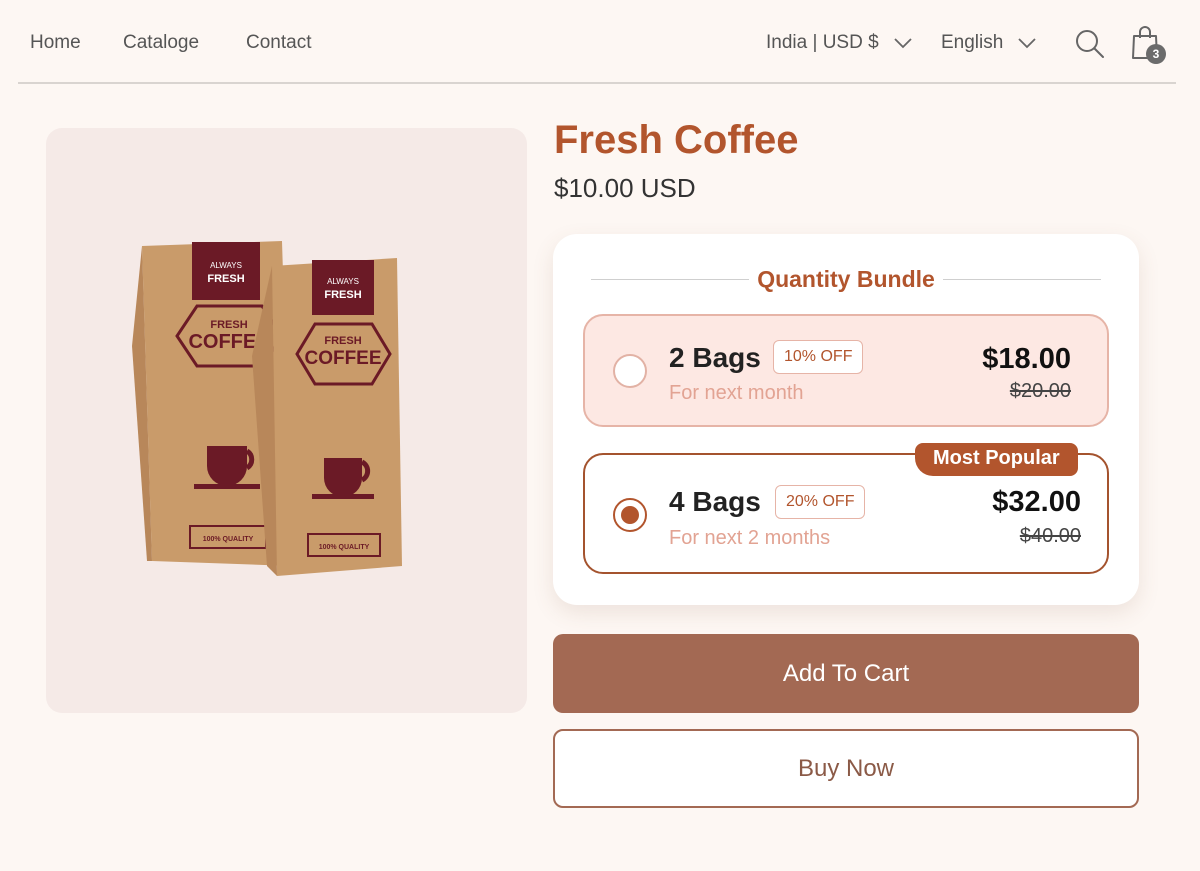  I want to click on search-button, so click(1090, 44).